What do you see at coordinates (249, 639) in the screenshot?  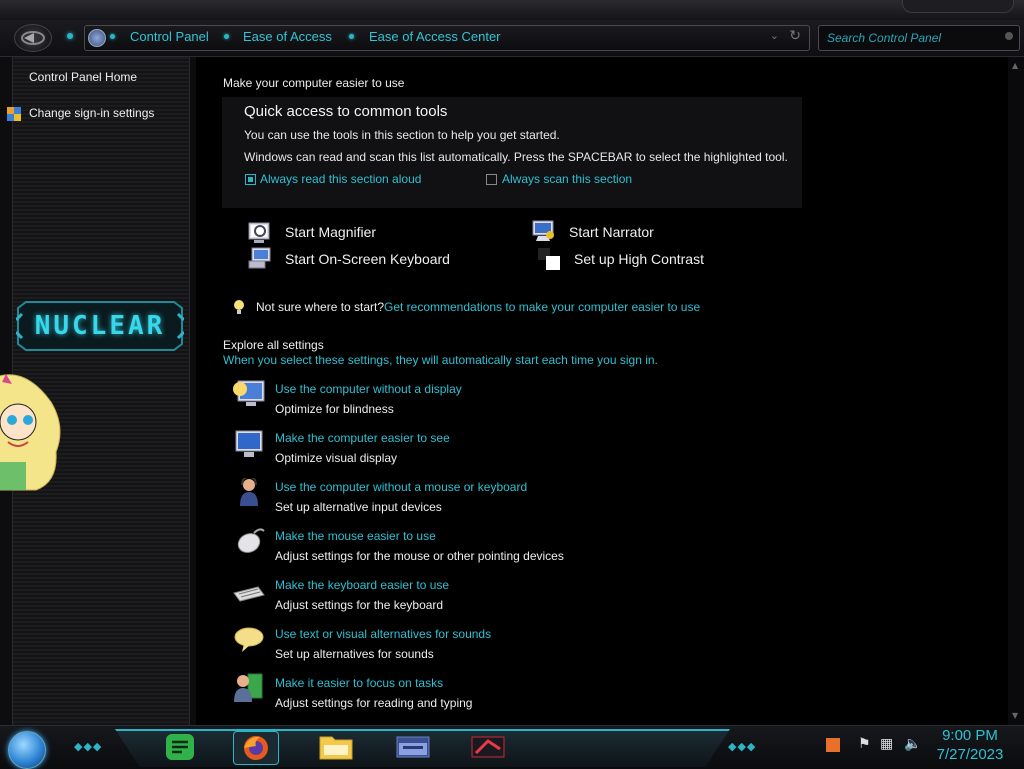 I see `speech-bubble-icon` at bounding box center [249, 639].